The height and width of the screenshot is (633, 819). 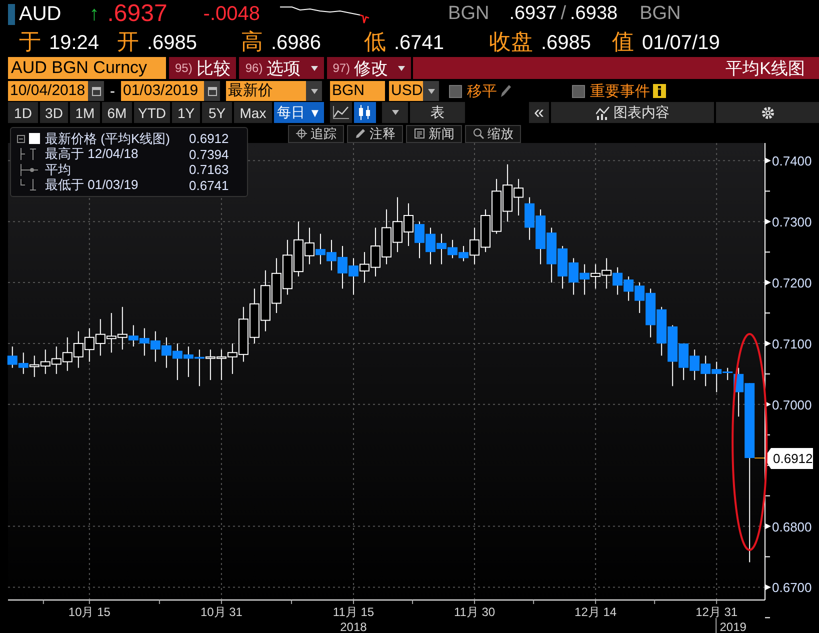 I want to click on document-icon, so click(x=419, y=133).